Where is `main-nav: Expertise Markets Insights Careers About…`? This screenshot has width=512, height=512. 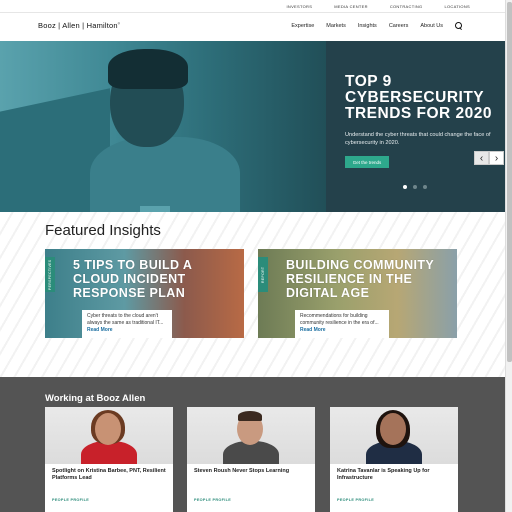 main-nav: Expertise Markets Insights Careers About… is located at coordinates (377, 26).